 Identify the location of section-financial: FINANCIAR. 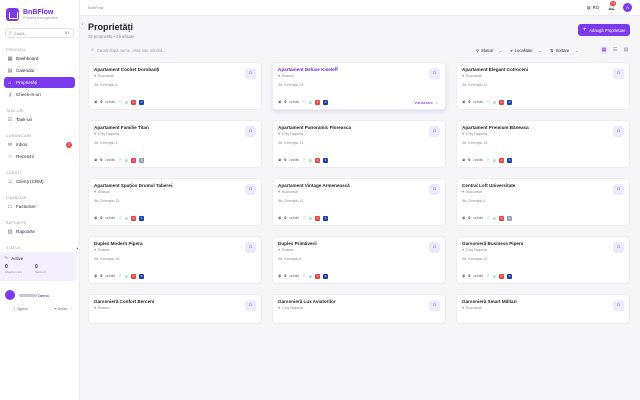
(16, 198).